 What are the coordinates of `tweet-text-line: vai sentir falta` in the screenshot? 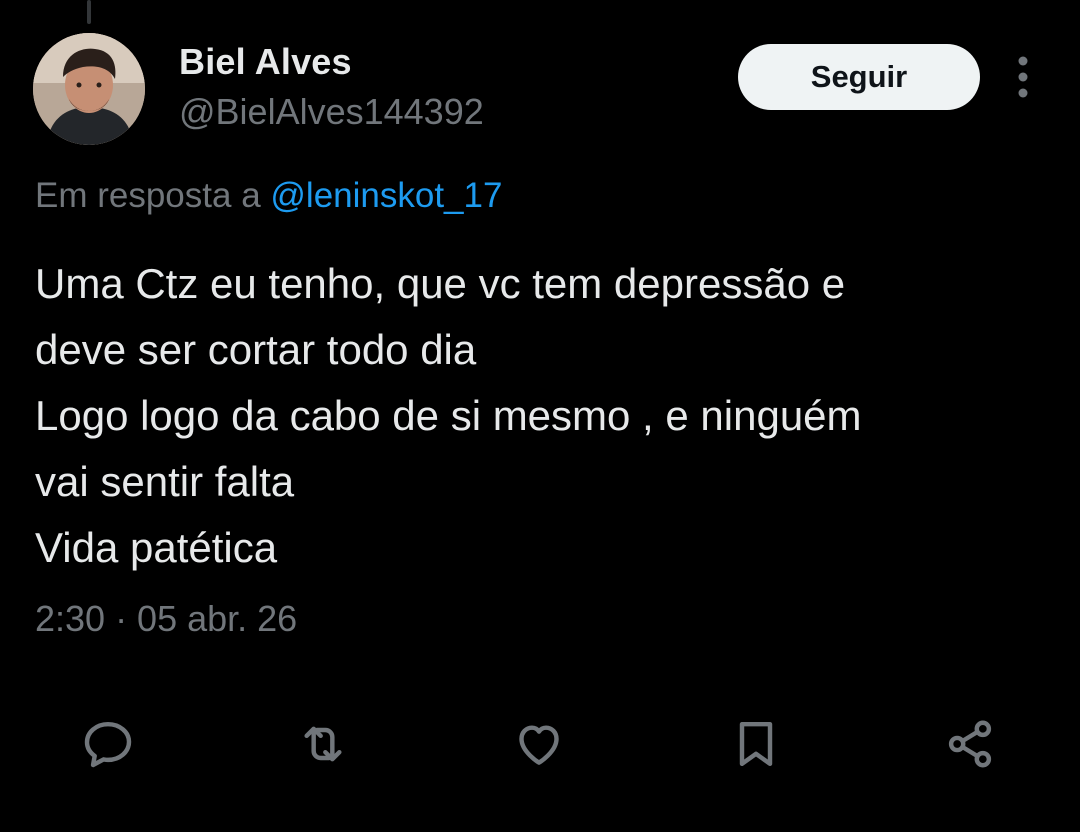 It's located at (165, 481).